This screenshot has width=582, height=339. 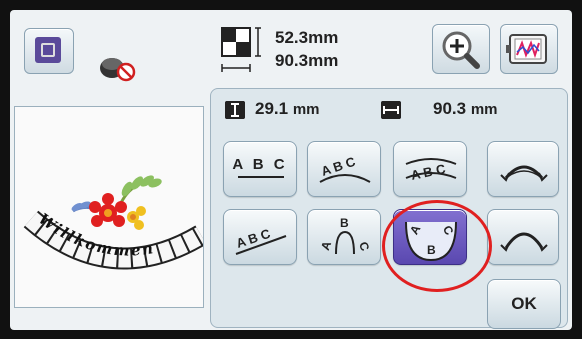 I want to click on embroidery-frame-preview-icon, so click(x=526, y=49).